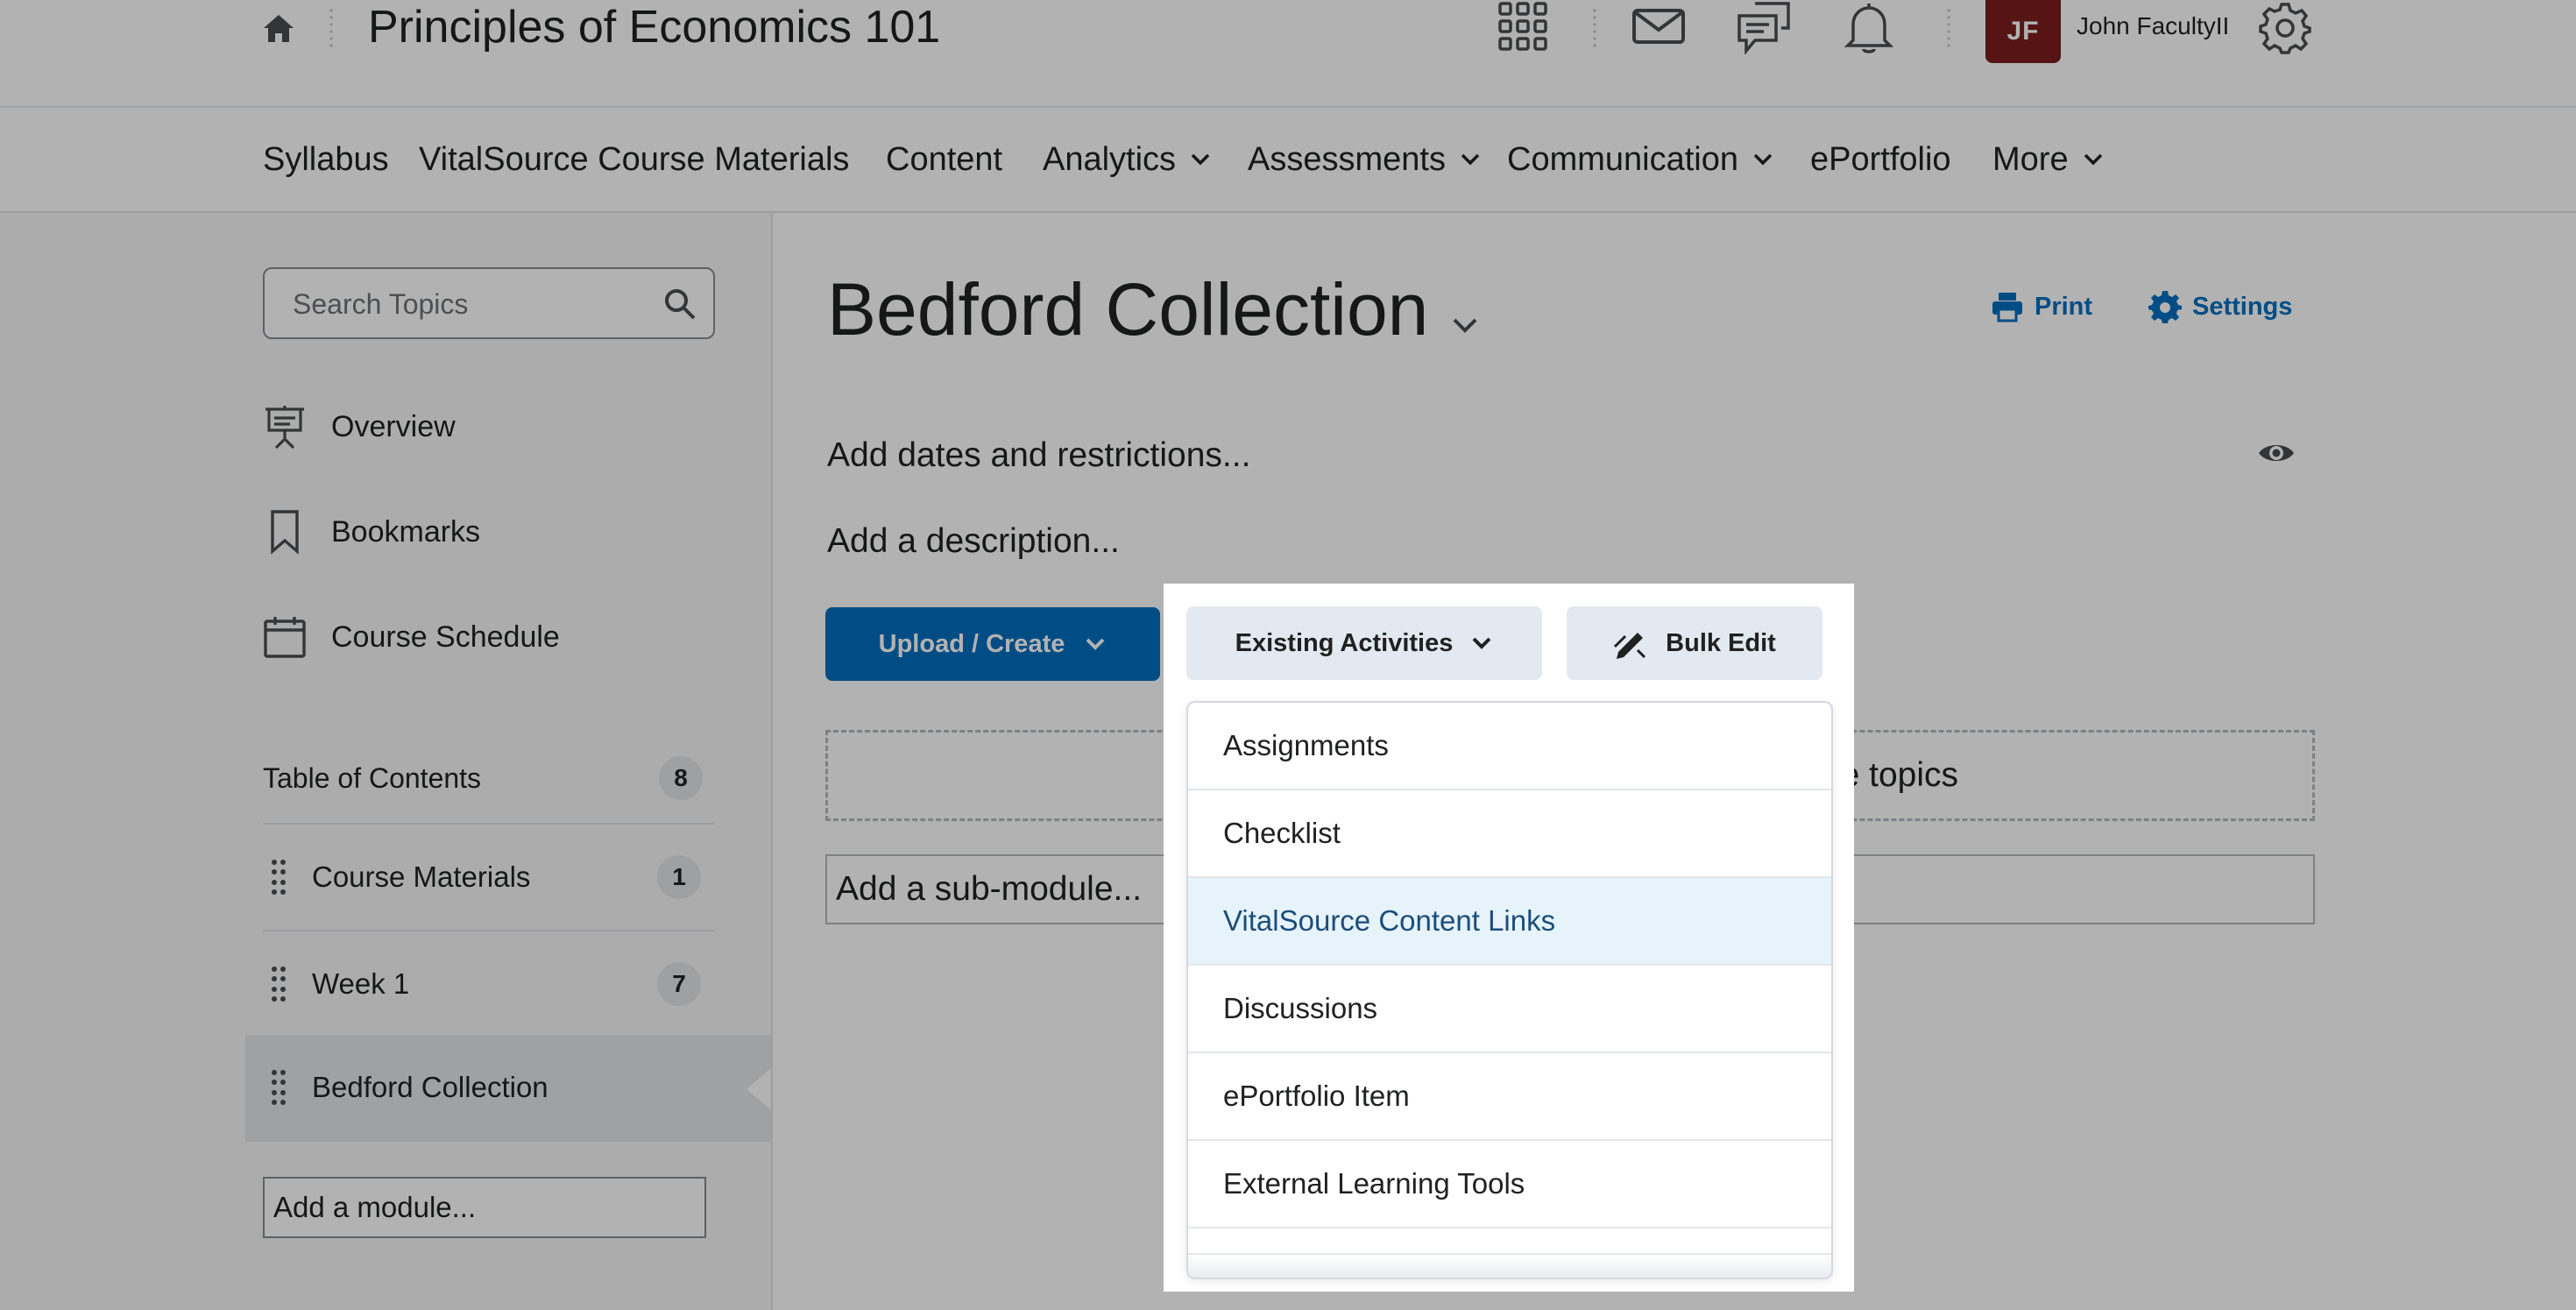 The image size is (2576, 1310). Describe the element at coordinates (1509, 1185) in the screenshot. I see `menu-item-external-learning-tools: External Learning Tools` at that location.